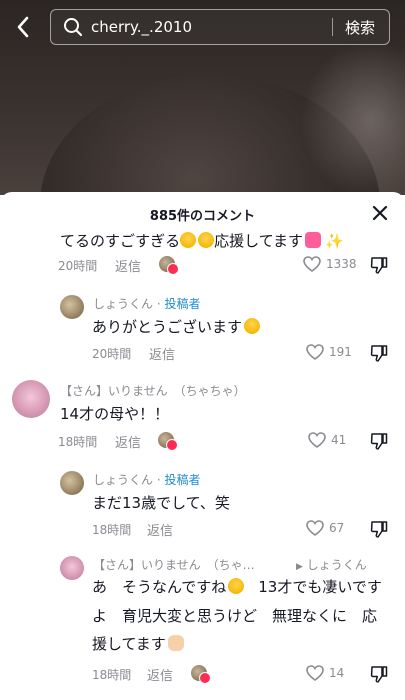 This screenshot has height=700, width=405. Describe the element at coordinates (138, 643) in the screenshot. I see `comment-text-line-3: 援してます` at that location.